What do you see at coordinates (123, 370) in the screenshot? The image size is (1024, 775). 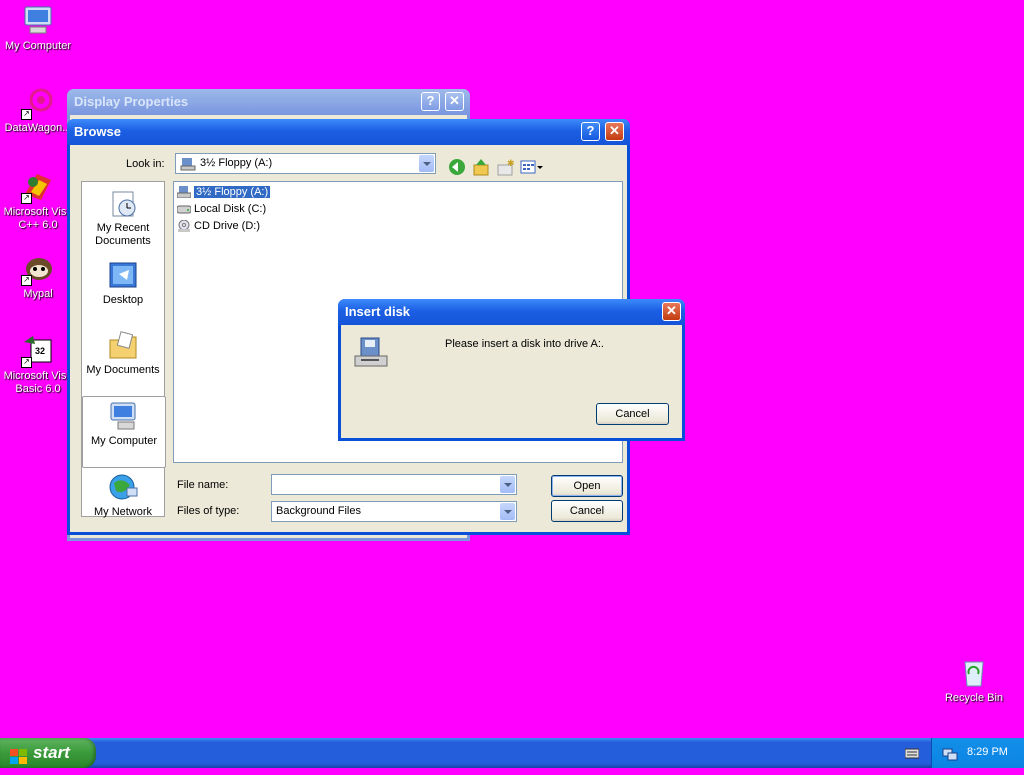 I see `place-label: My Documents` at bounding box center [123, 370].